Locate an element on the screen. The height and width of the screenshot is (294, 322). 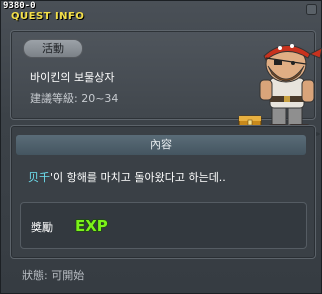
quest-description: 贝千'이 항해를 마치고 돌아왔다고 하는데.. is located at coordinates (127, 177).